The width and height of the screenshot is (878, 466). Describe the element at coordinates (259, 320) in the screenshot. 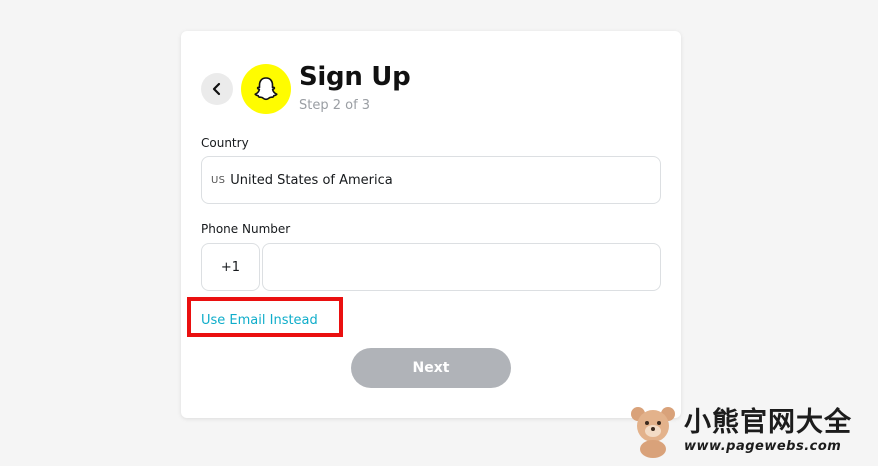

I see `use-email-link: Use Email Instead` at that location.